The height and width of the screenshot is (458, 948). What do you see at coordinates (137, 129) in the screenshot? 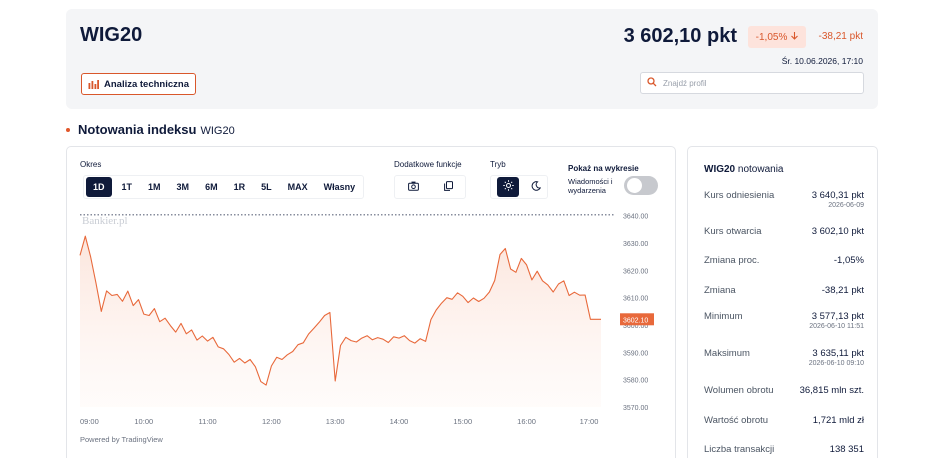
I see `section-title-main: Notowania indeksu` at bounding box center [137, 129].